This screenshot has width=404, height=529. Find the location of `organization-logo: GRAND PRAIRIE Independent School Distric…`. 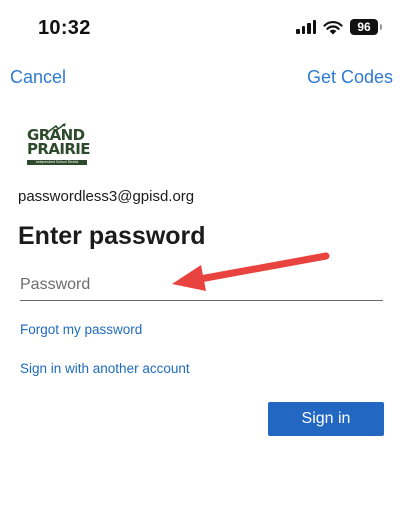

organization-logo: GRAND PRAIRIE Independent School Distric… is located at coordinates (57, 145).